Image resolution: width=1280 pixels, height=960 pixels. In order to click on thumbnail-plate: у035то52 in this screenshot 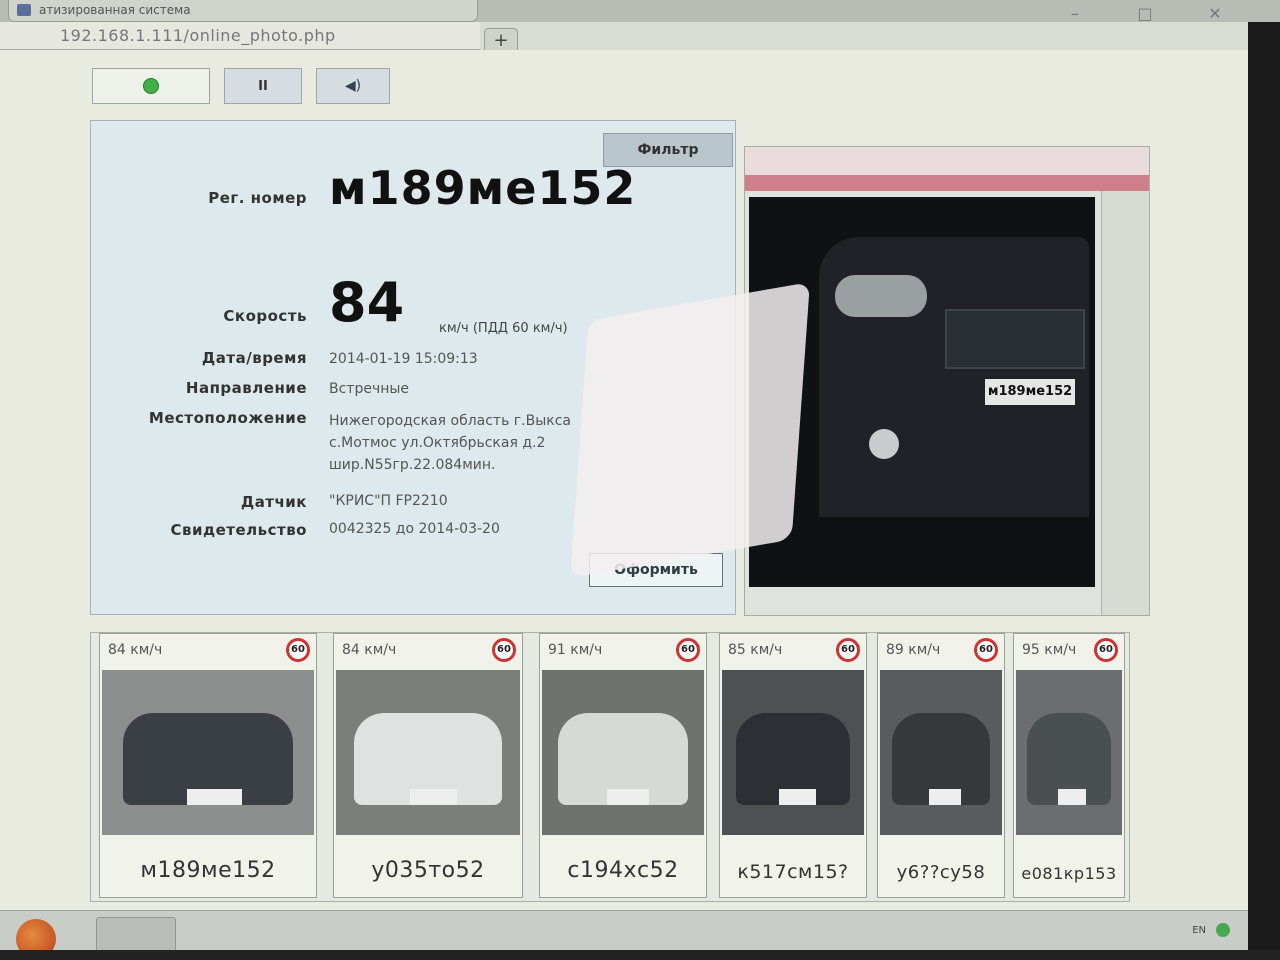, I will do `click(428, 870)`.